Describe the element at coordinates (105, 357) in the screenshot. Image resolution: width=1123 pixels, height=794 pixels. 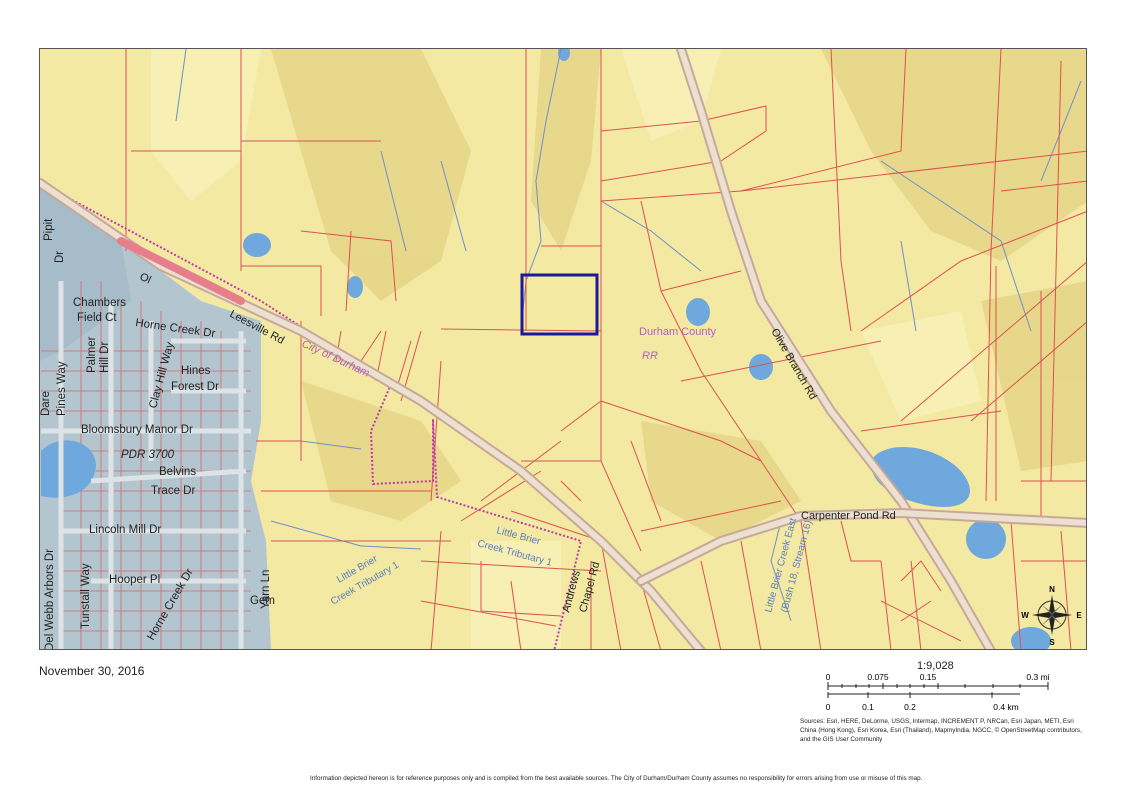
I see `hill-dr-label: Hill Dr` at that location.